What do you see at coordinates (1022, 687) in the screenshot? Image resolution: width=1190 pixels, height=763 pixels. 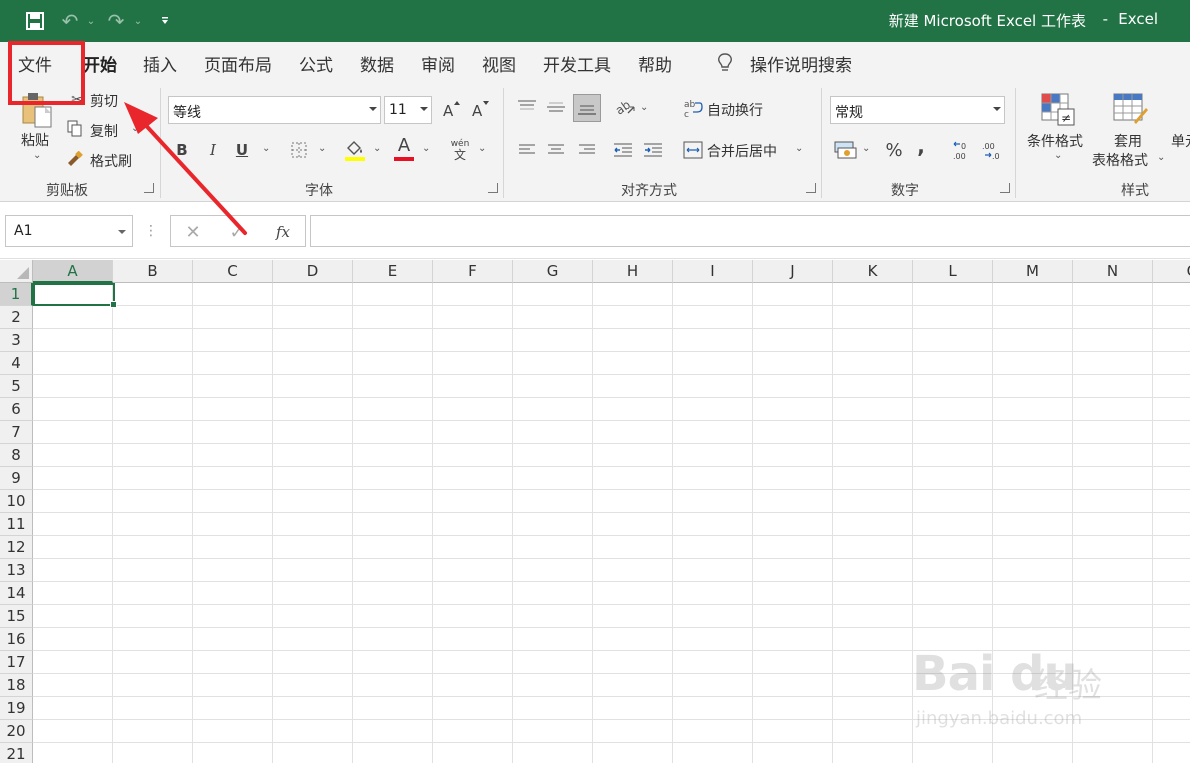 I see `watermark: Bai du 经验 jingyan.baidu.com` at bounding box center [1022, 687].